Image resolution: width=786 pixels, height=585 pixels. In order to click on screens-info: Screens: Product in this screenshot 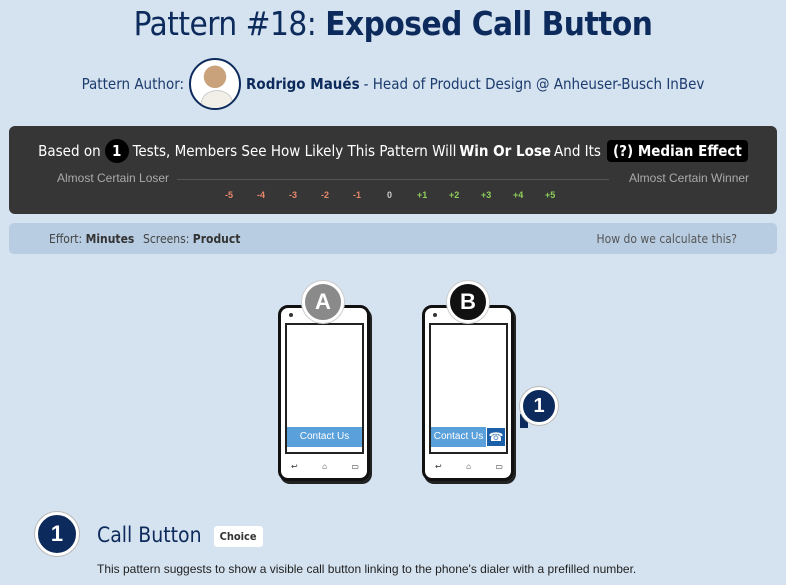, I will do `click(191, 239)`.